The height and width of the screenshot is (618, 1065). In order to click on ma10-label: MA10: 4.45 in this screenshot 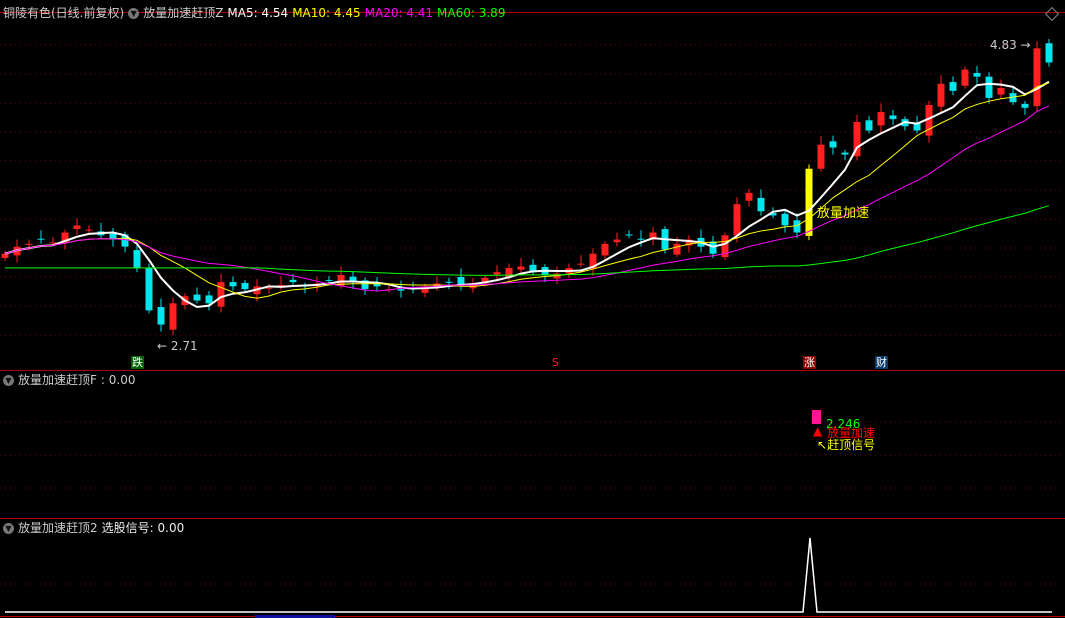, I will do `click(326, 13)`.